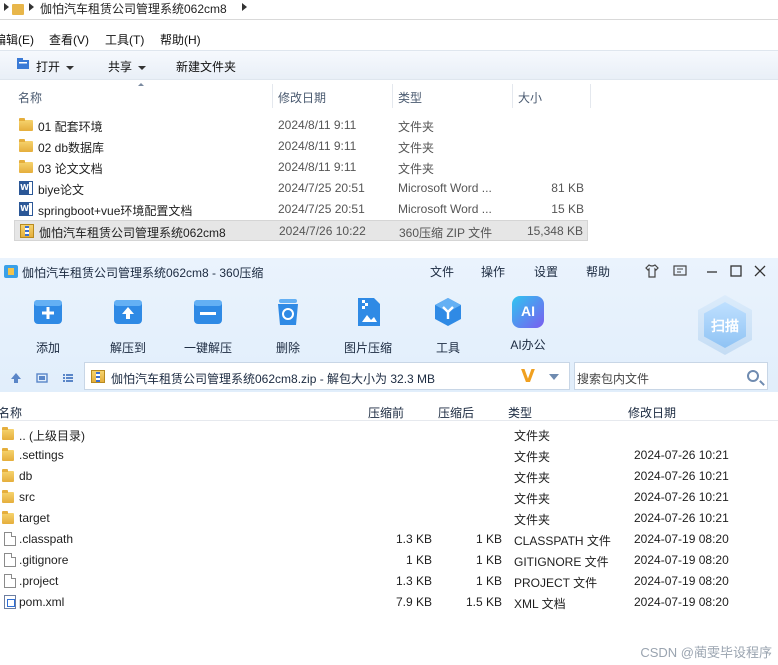  Describe the element at coordinates (120, 67) in the screenshot. I see `share-label: 共享` at that location.